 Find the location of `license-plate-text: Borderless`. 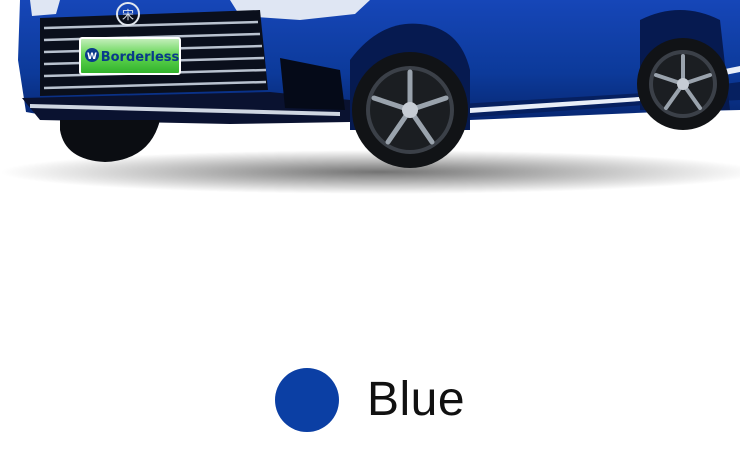

license-plate-text: Borderless is located at coordinates (140, 57).